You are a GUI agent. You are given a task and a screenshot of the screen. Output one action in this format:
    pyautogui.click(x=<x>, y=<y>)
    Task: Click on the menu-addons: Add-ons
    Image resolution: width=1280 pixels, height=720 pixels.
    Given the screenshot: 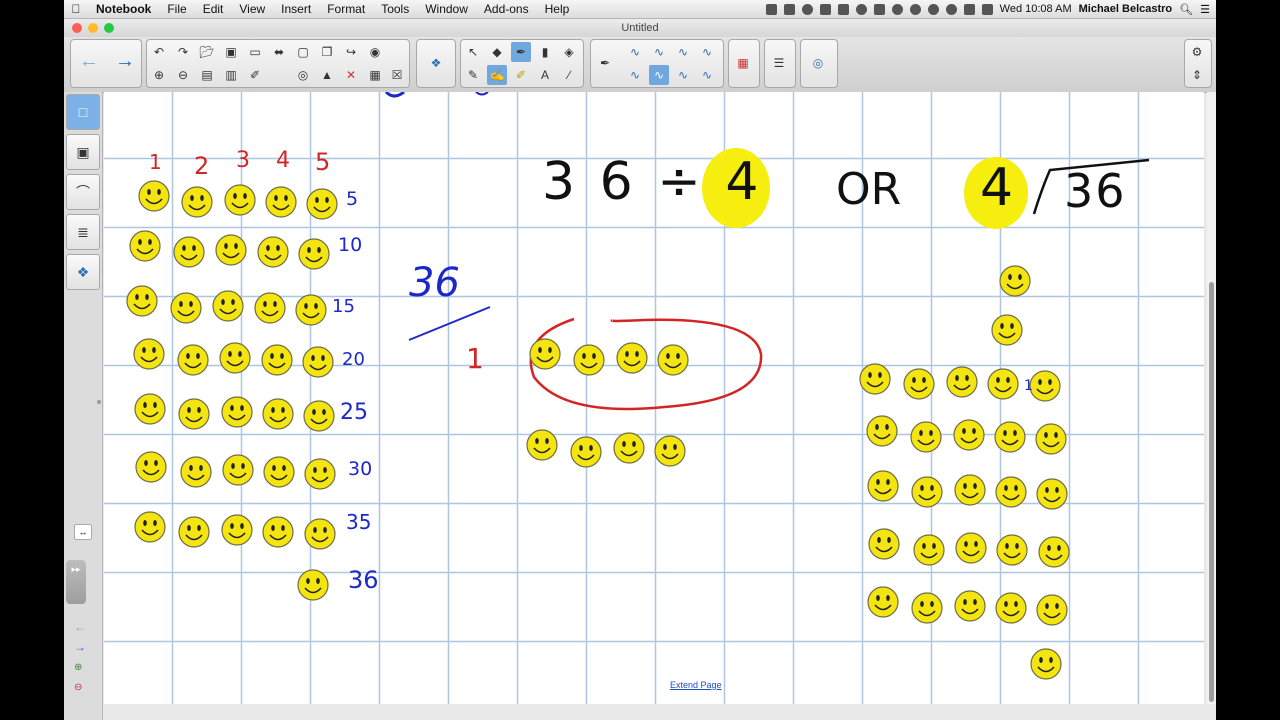 What is the action you would take?
    pyautogui.click(x=506, y=9)
    